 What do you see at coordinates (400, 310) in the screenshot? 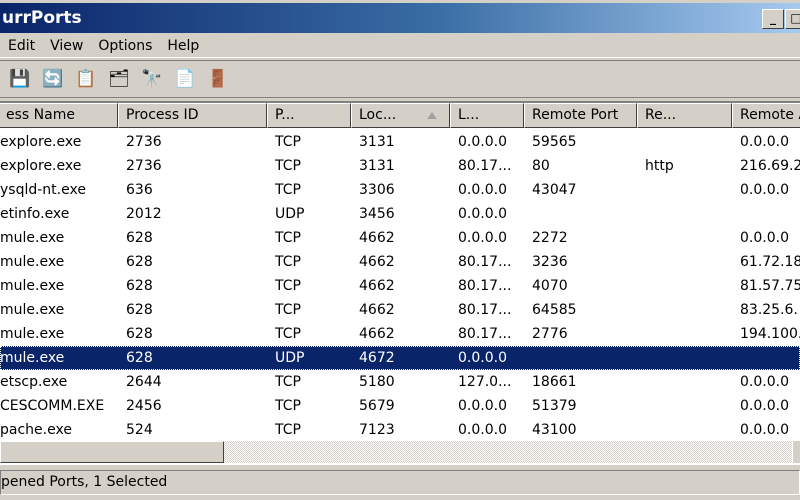
I see `table-row: mule.exe 628 TCP 4662 80.17... 64585 83.25.6.` at bounding box center [400, 310].